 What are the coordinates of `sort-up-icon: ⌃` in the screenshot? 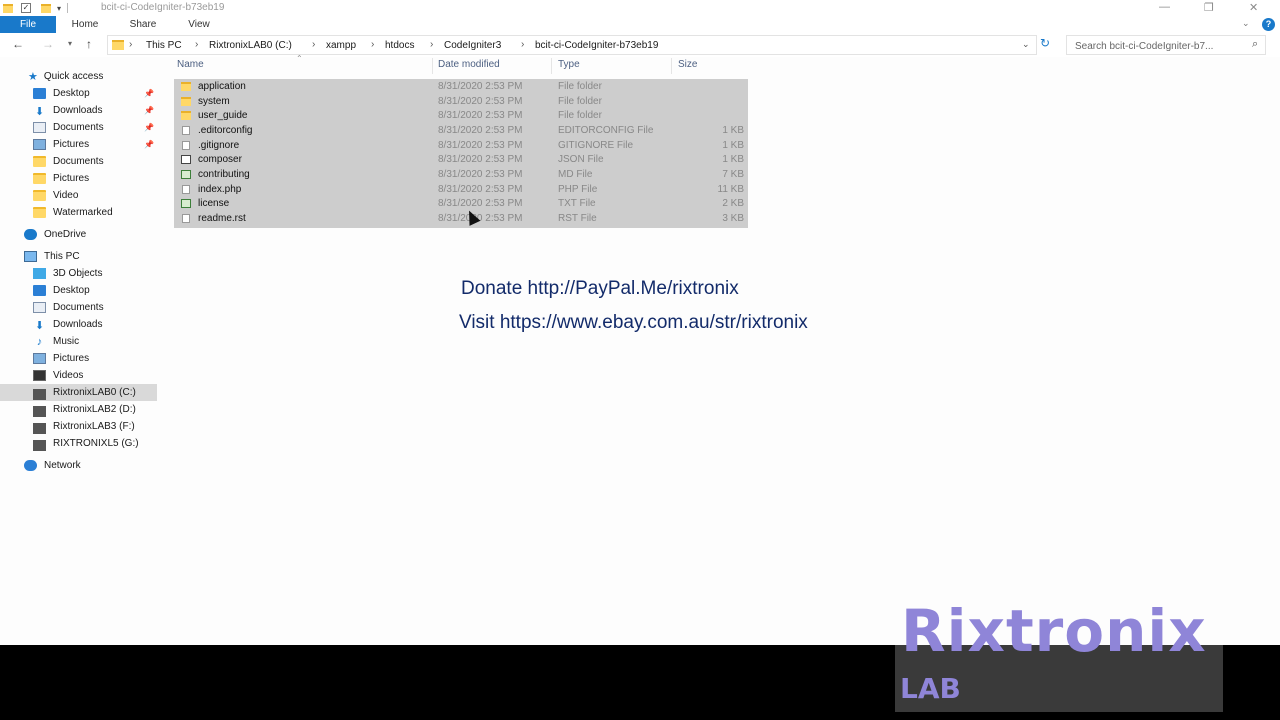 It's located at (299, 58).